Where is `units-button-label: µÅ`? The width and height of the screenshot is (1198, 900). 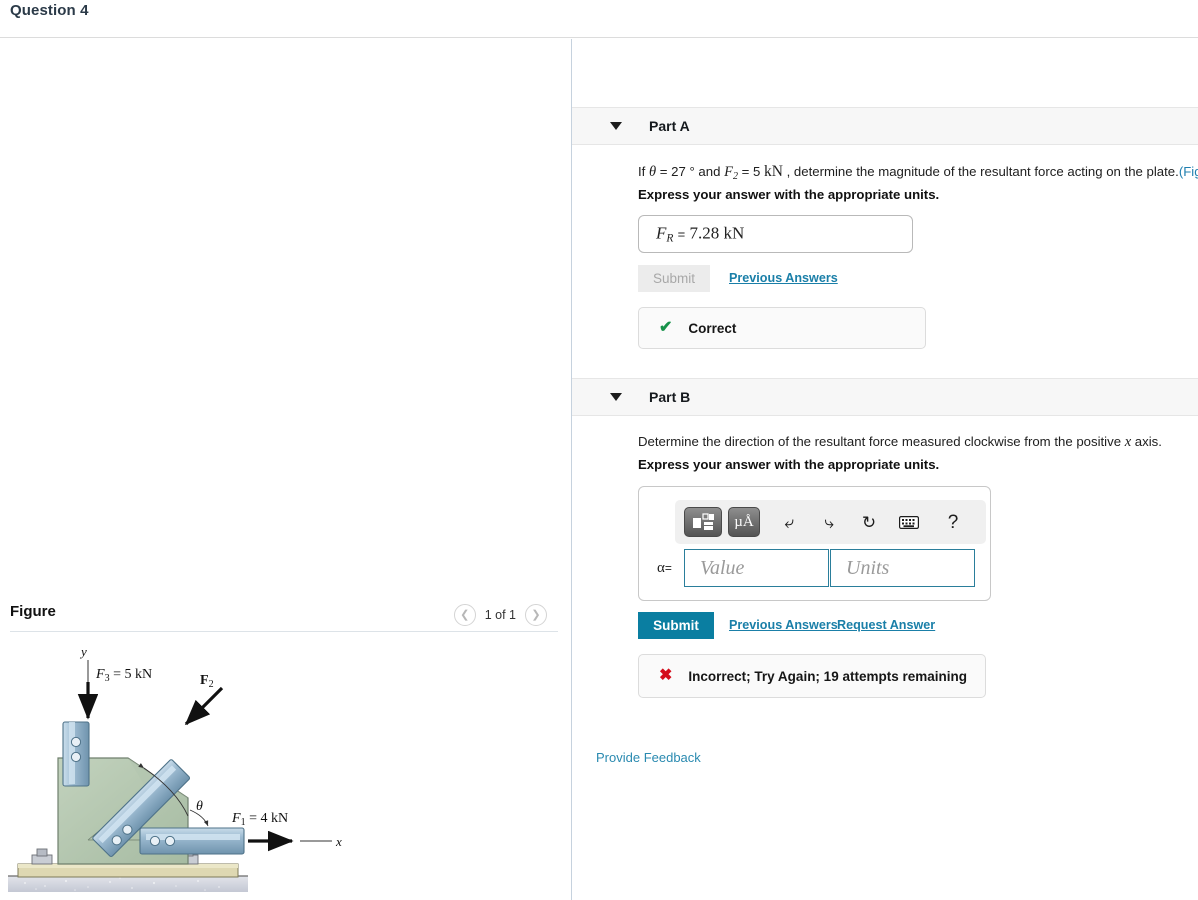 units-button-label: µÅ is located at coordinates (744, 521).